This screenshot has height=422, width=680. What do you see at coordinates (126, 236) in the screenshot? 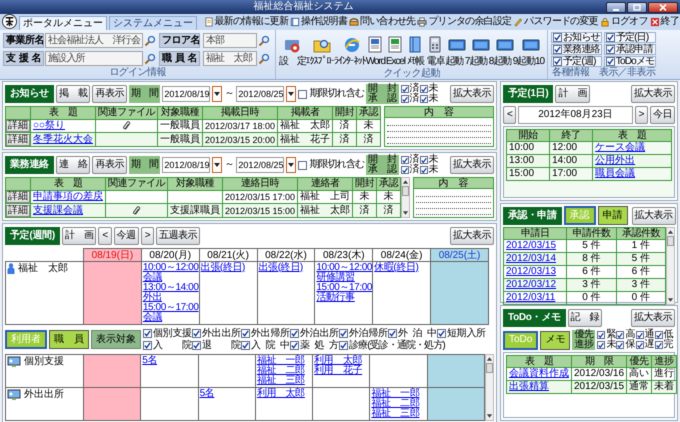
I see `this-week-button: 今週` at bounding box center [126, 236].